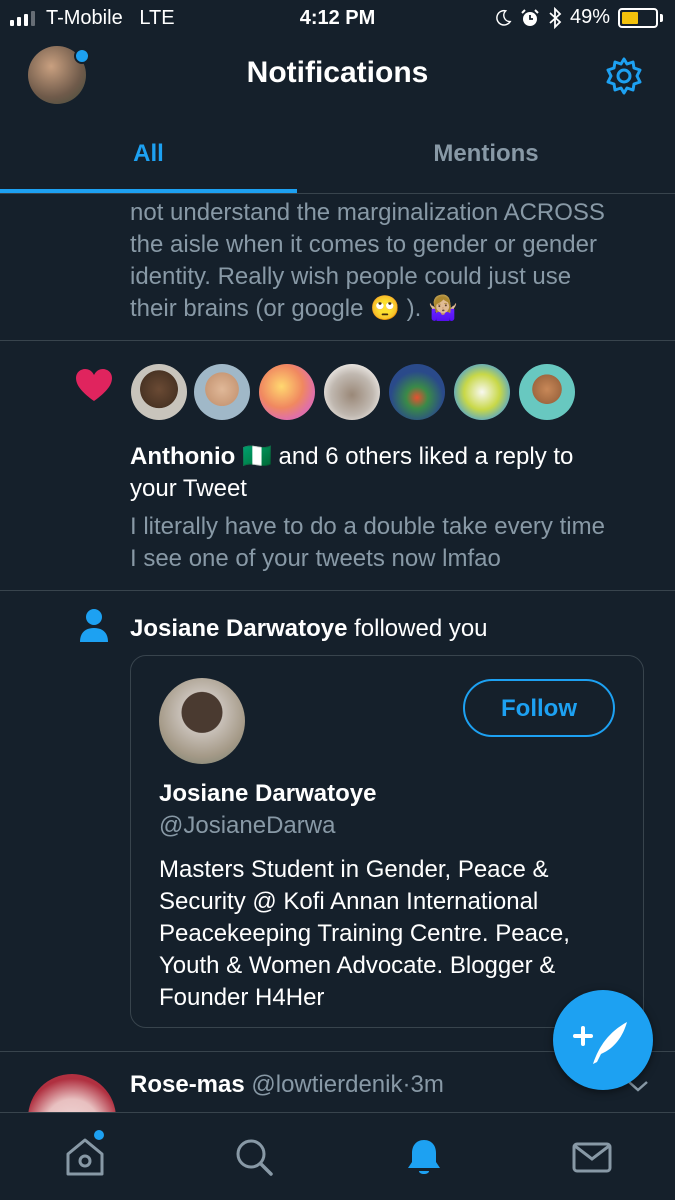  Describe the element at coordinates (422, 456) in the screenshot. I see `like-summary: and 6 others liked a reply to` at that location.